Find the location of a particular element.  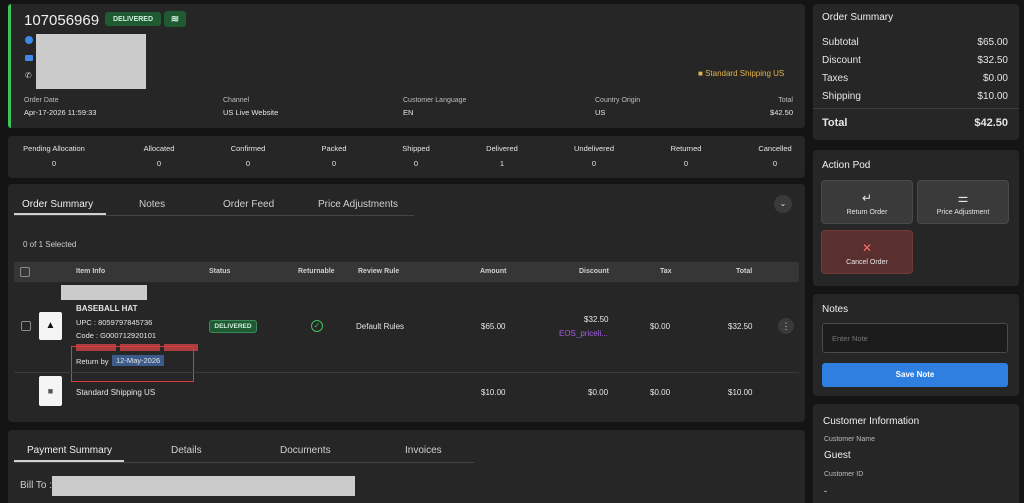

stat-undelivered: Undelivered 0 is located at coordinates (594, 156).